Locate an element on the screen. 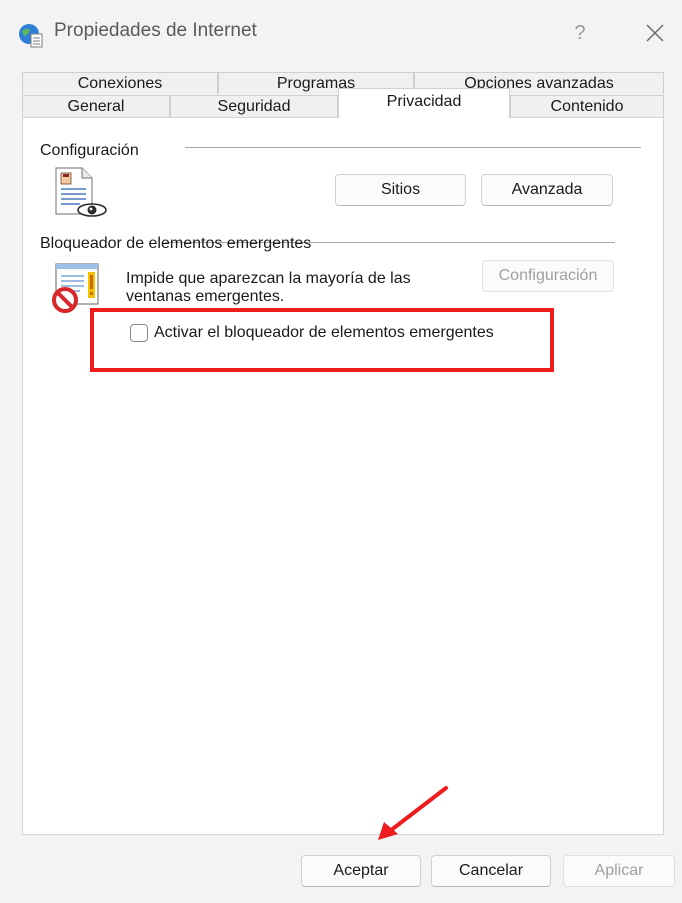 The width and height of the screenshot is (682, 903). ok-button: Aceptar is located at coordinates (361, 871).